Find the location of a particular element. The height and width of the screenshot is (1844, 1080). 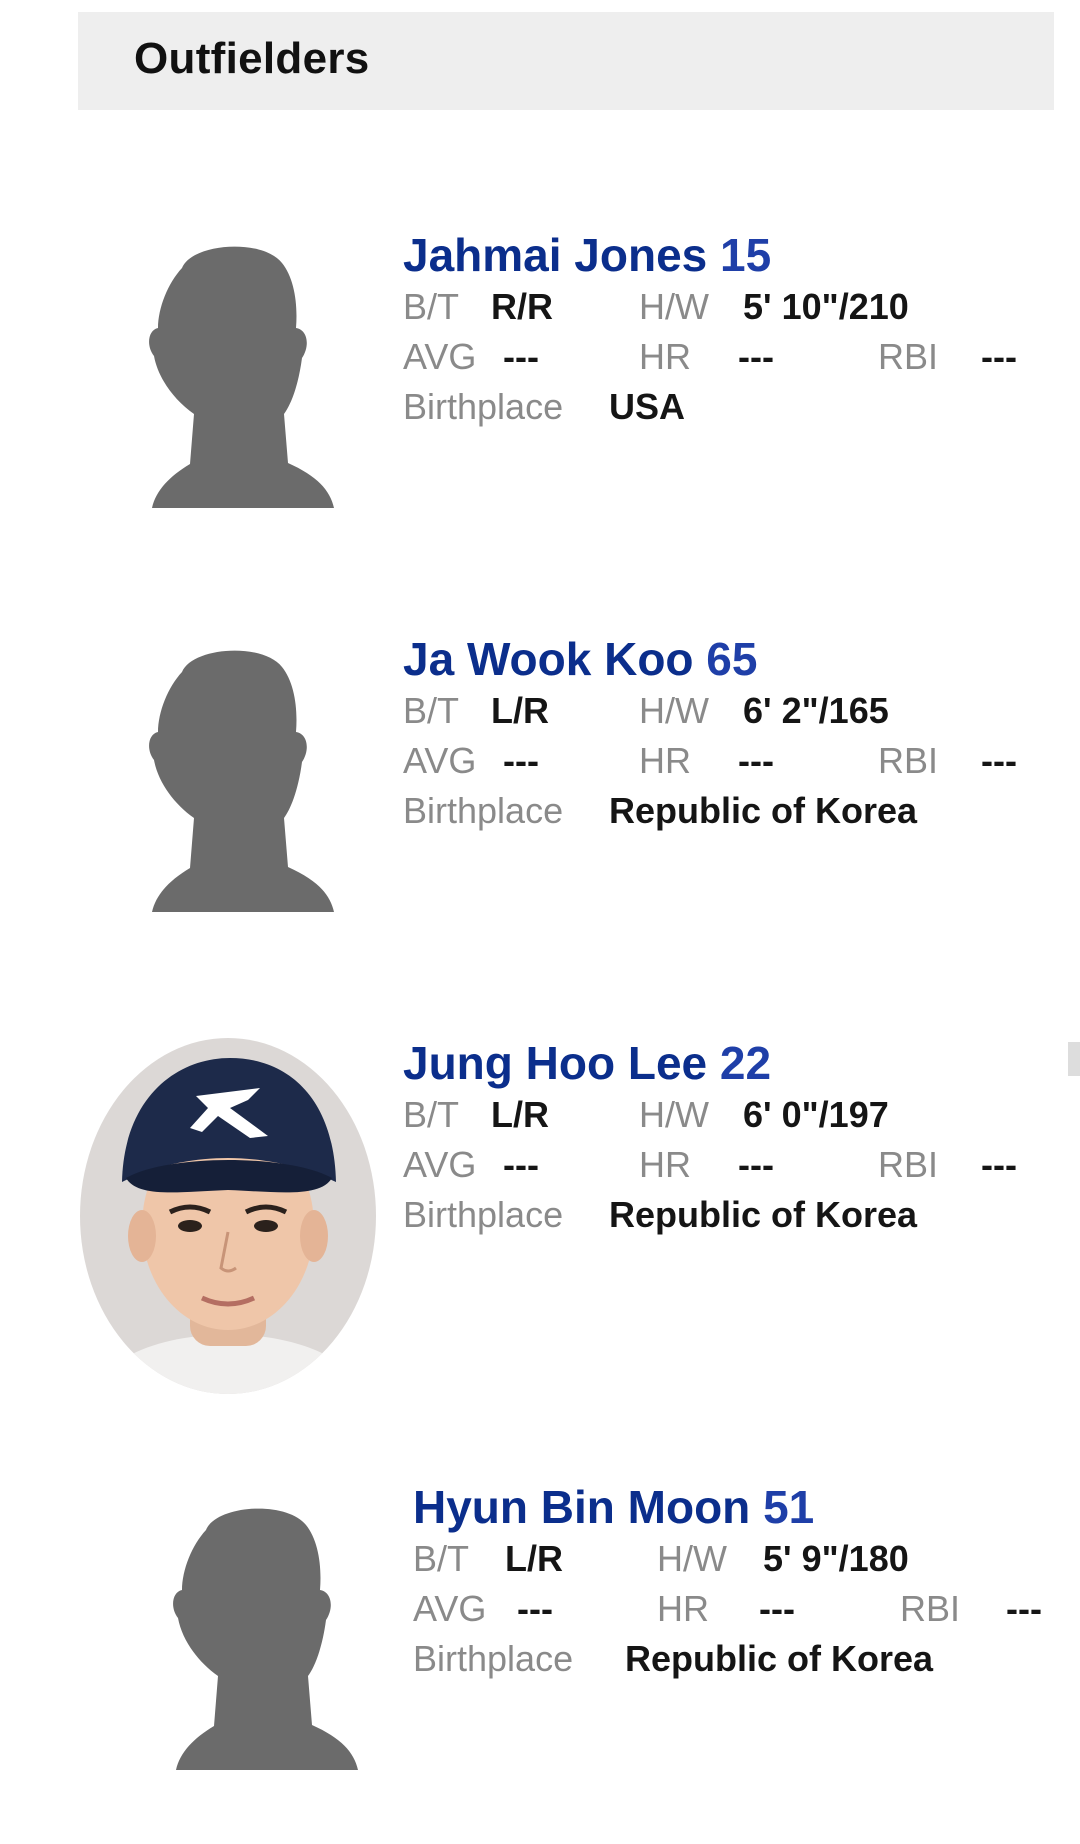

section-header: Outfielders is located at coordinates (566, 61).